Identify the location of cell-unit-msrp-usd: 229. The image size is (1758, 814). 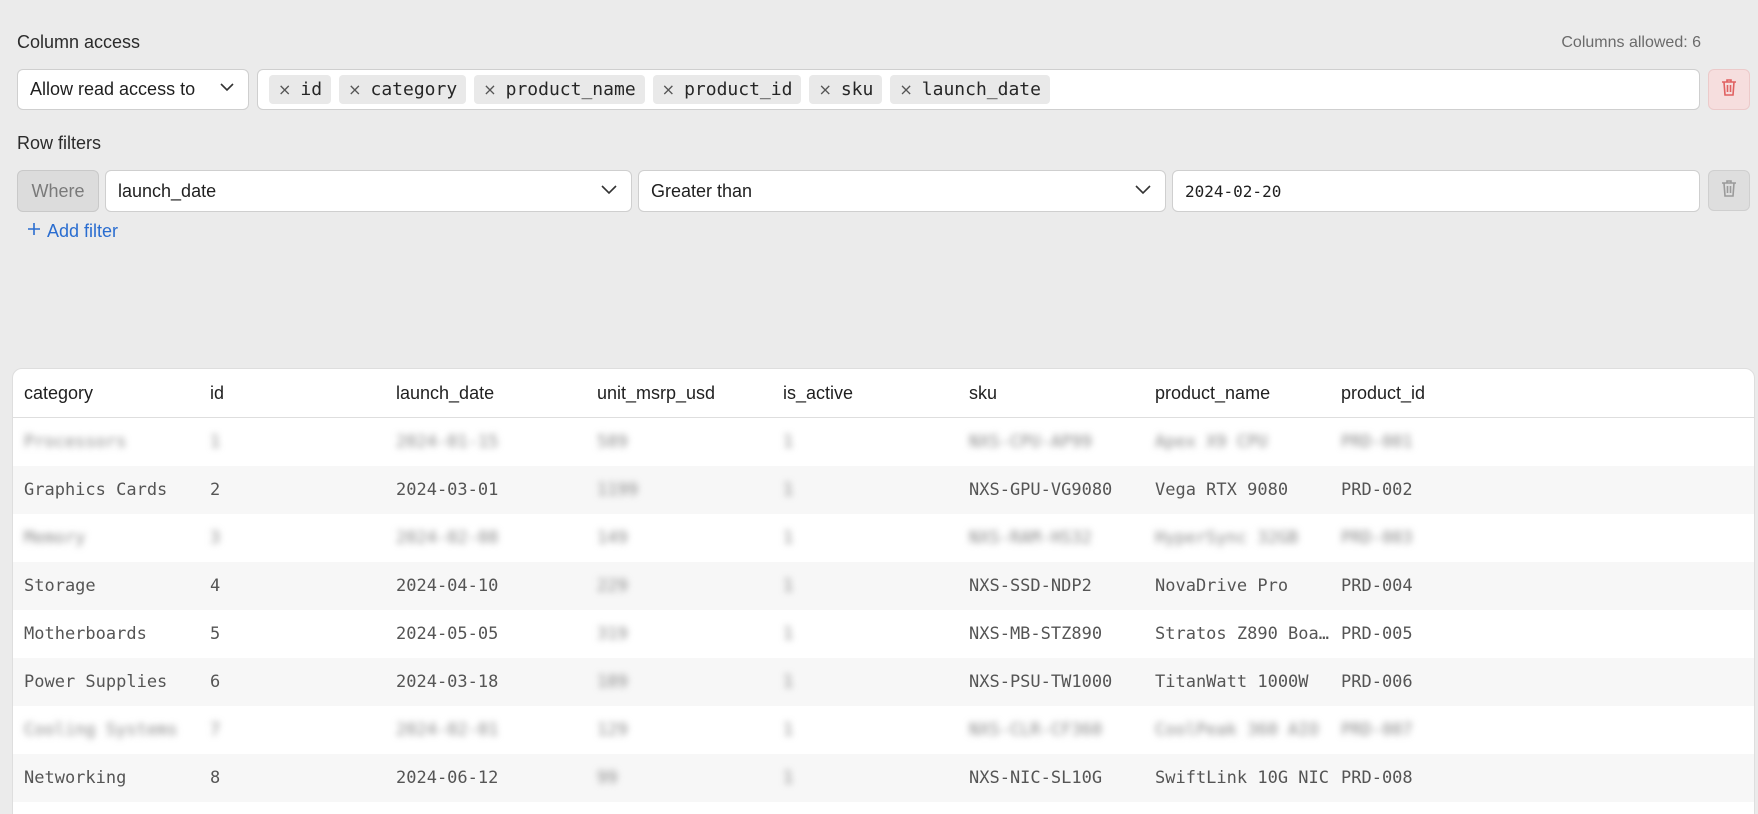
(612, 586).